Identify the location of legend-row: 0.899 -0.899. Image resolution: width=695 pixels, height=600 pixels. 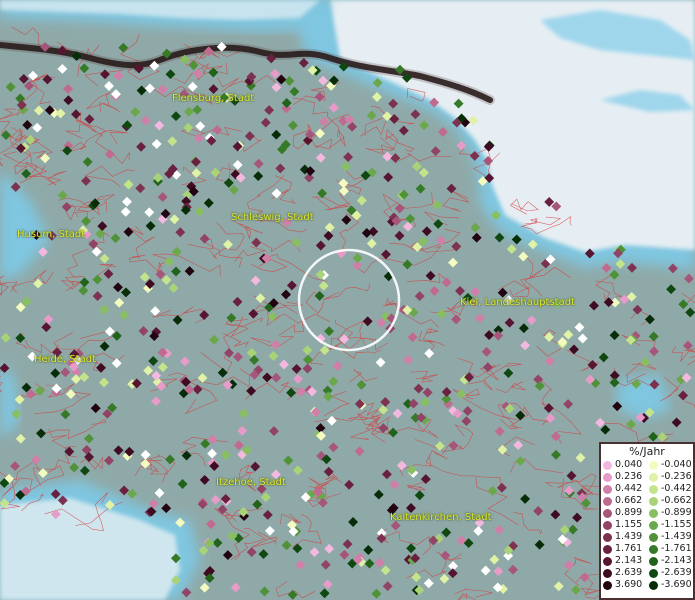
(647, 513).